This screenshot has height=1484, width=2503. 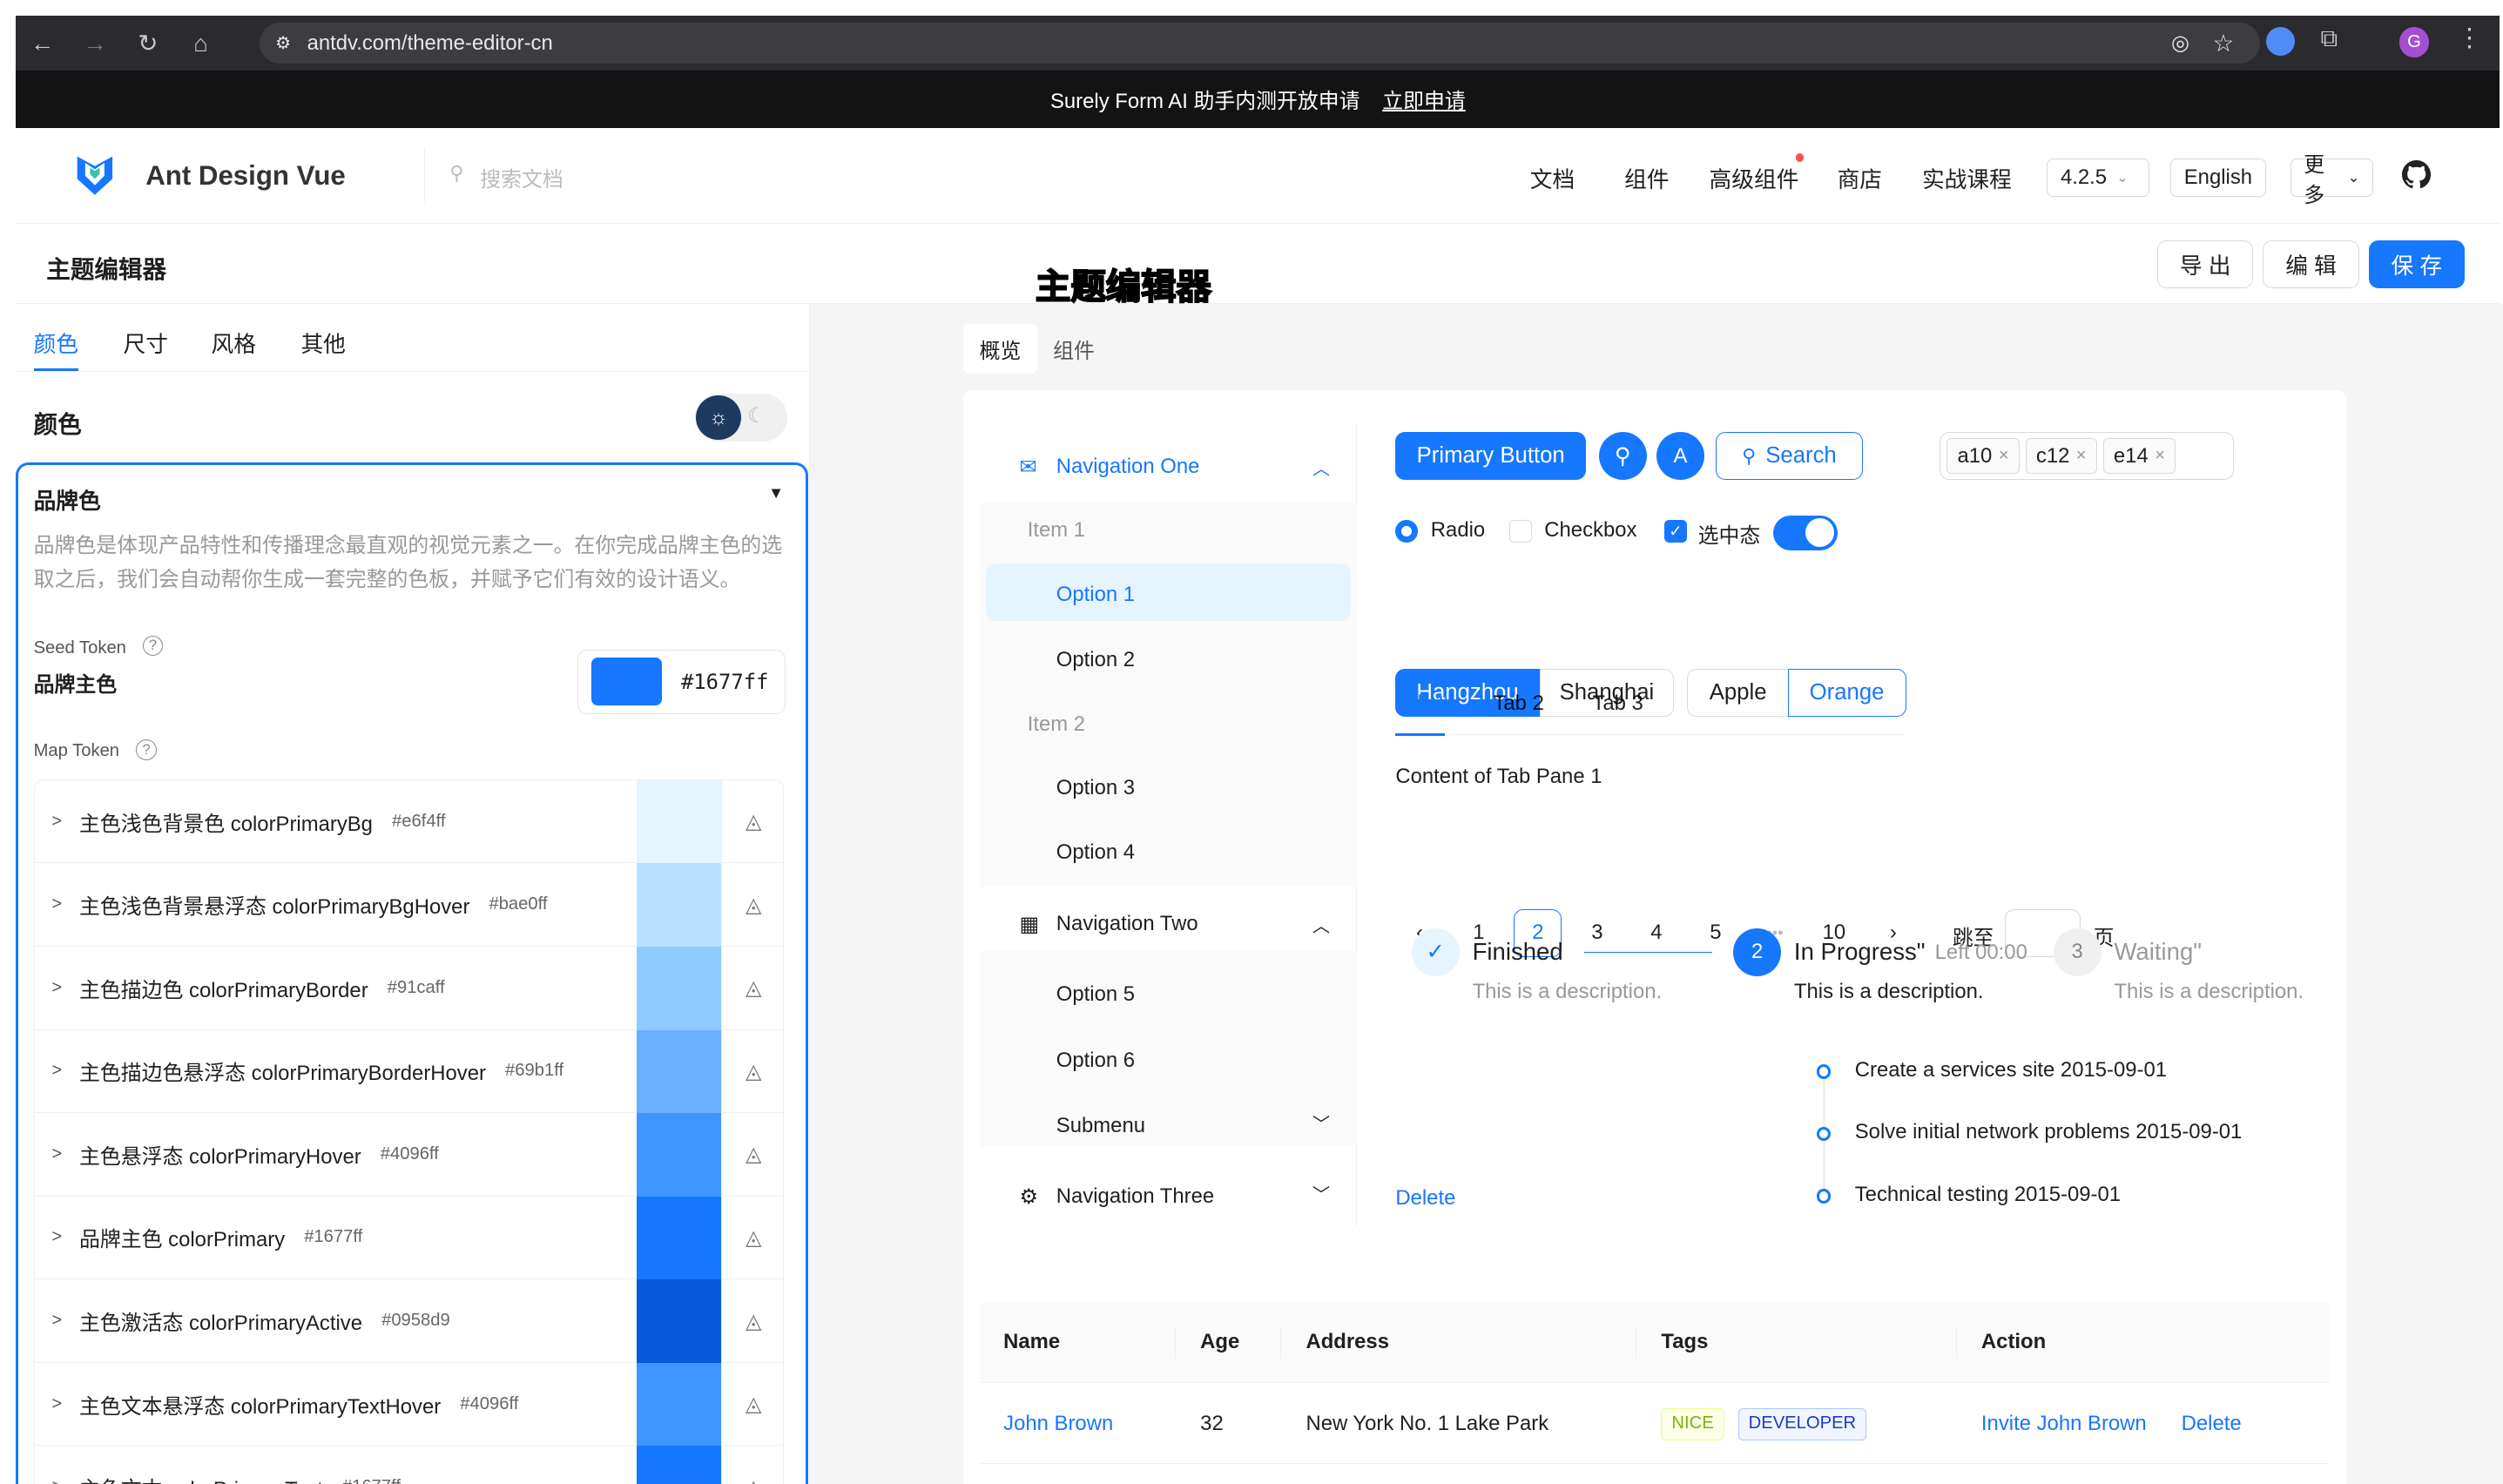 I want to click on checked-checkbox: ✓, so click(x=1675, y=531).